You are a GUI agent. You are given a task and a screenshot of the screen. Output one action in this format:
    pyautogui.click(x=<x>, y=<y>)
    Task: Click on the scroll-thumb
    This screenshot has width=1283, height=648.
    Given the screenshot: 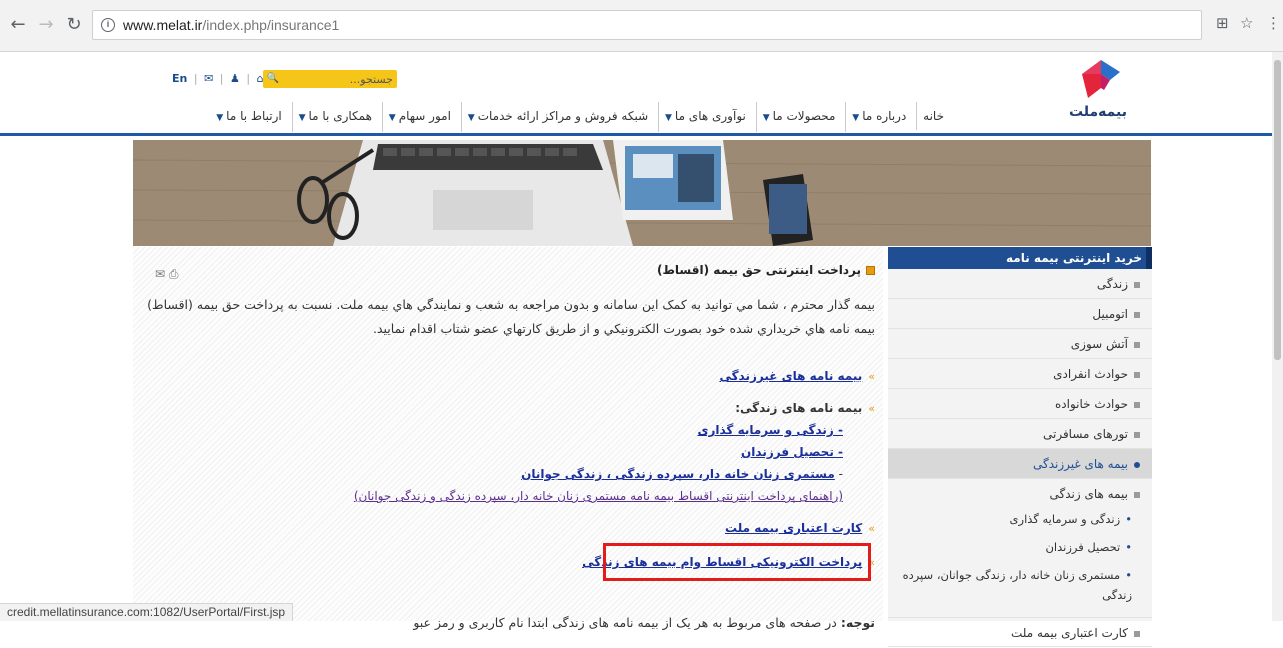 What is the action you would take?
    pyautogui.click(x=1277, y=210)
    